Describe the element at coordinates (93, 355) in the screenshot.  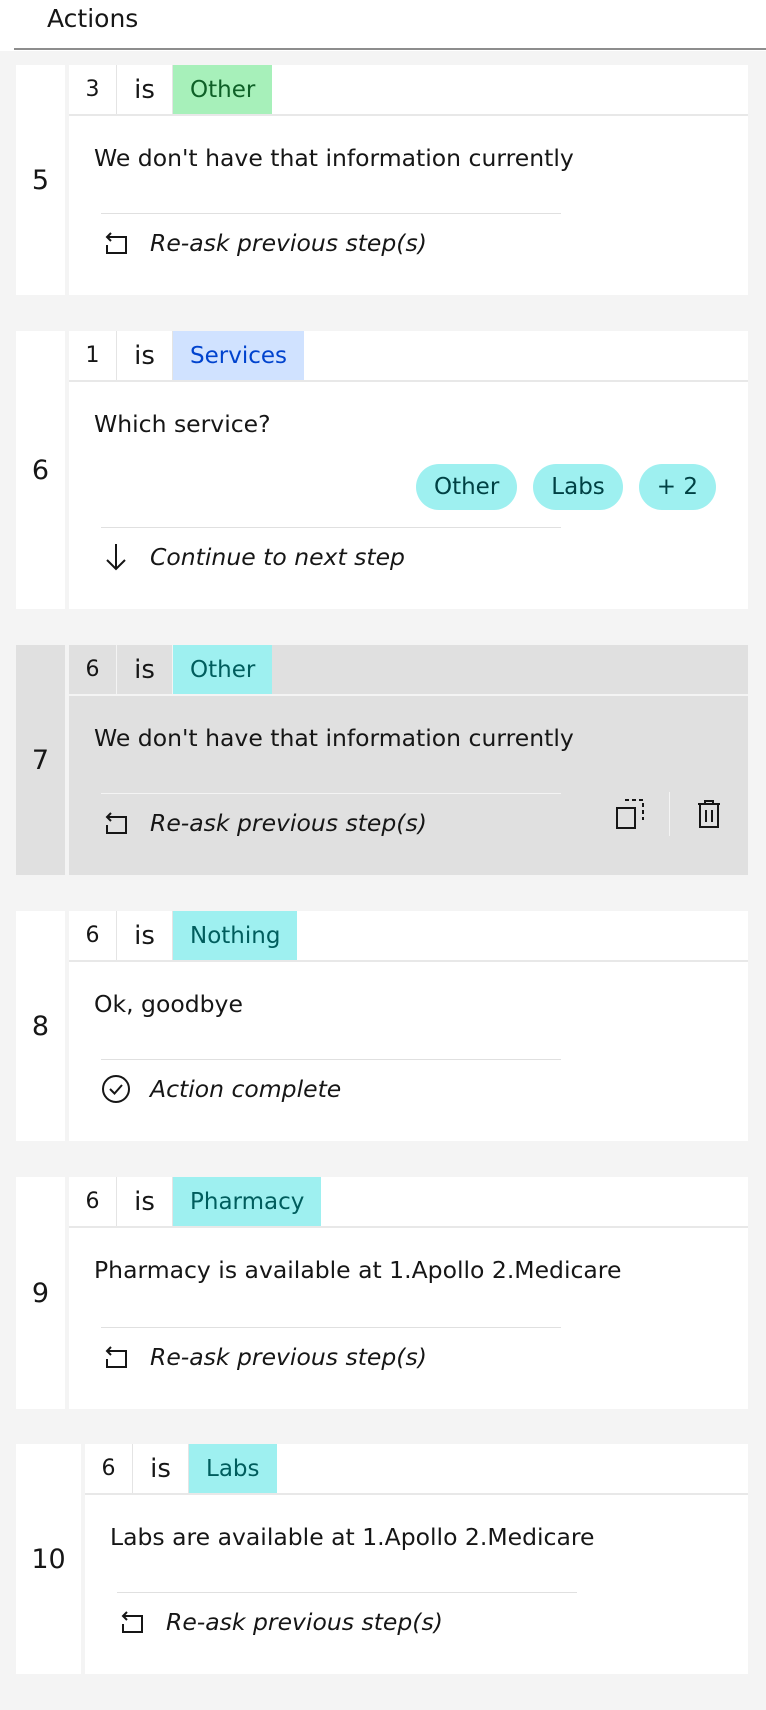
I see `condition-step-number: 1` at that location.